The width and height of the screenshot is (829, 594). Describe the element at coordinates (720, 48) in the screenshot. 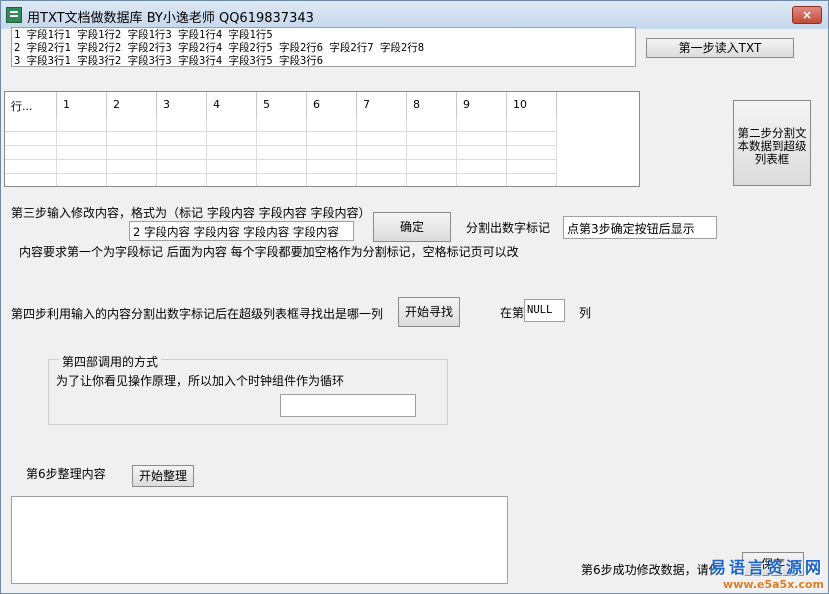

I see `read-txt-button: 第一步读入TXT` at that location.